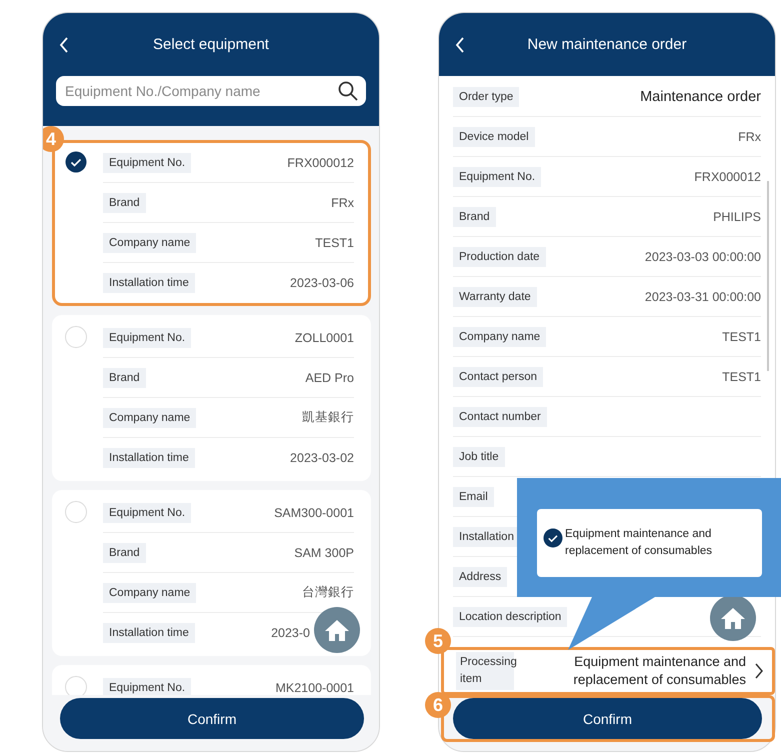 This screenshot has width=781, height=756. What do you see at coordinates (438, 705) in the screenshot?
I see `step-badge: 6` at bounding box center [438, 705].